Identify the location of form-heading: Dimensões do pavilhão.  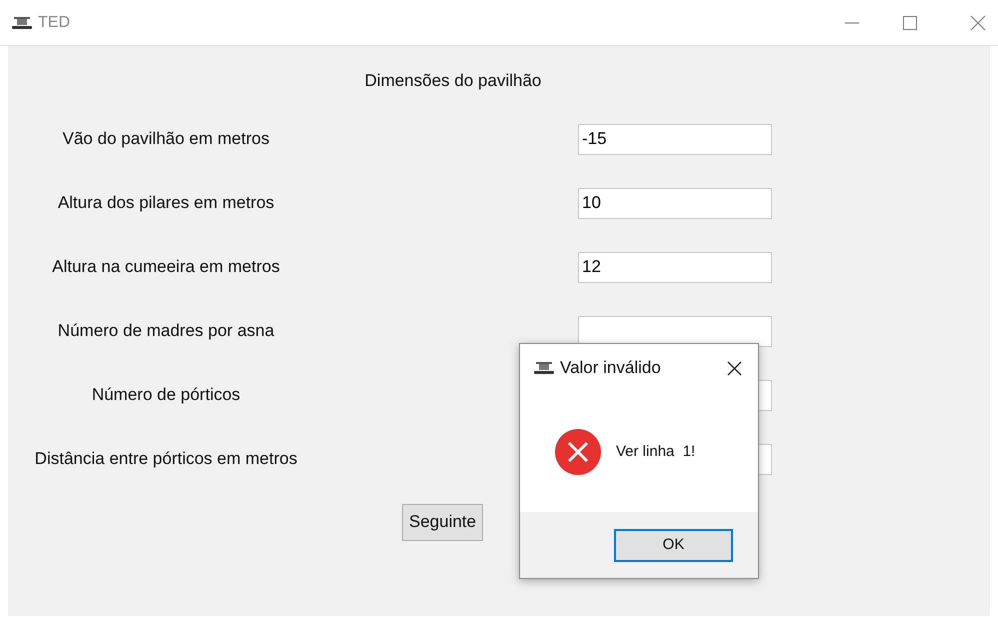
(453, 81).